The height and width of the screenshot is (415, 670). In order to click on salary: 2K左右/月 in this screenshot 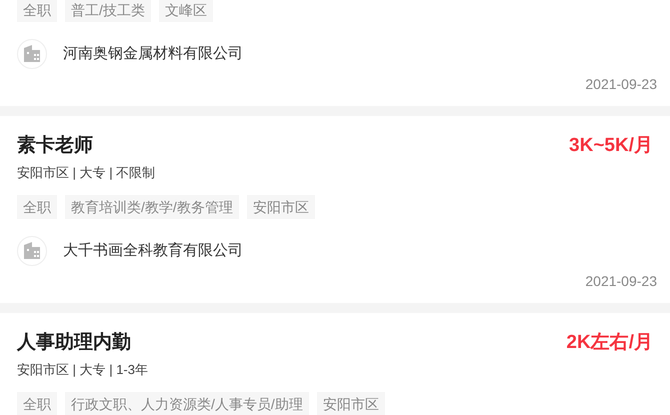, I will do `click(609, 343)`.